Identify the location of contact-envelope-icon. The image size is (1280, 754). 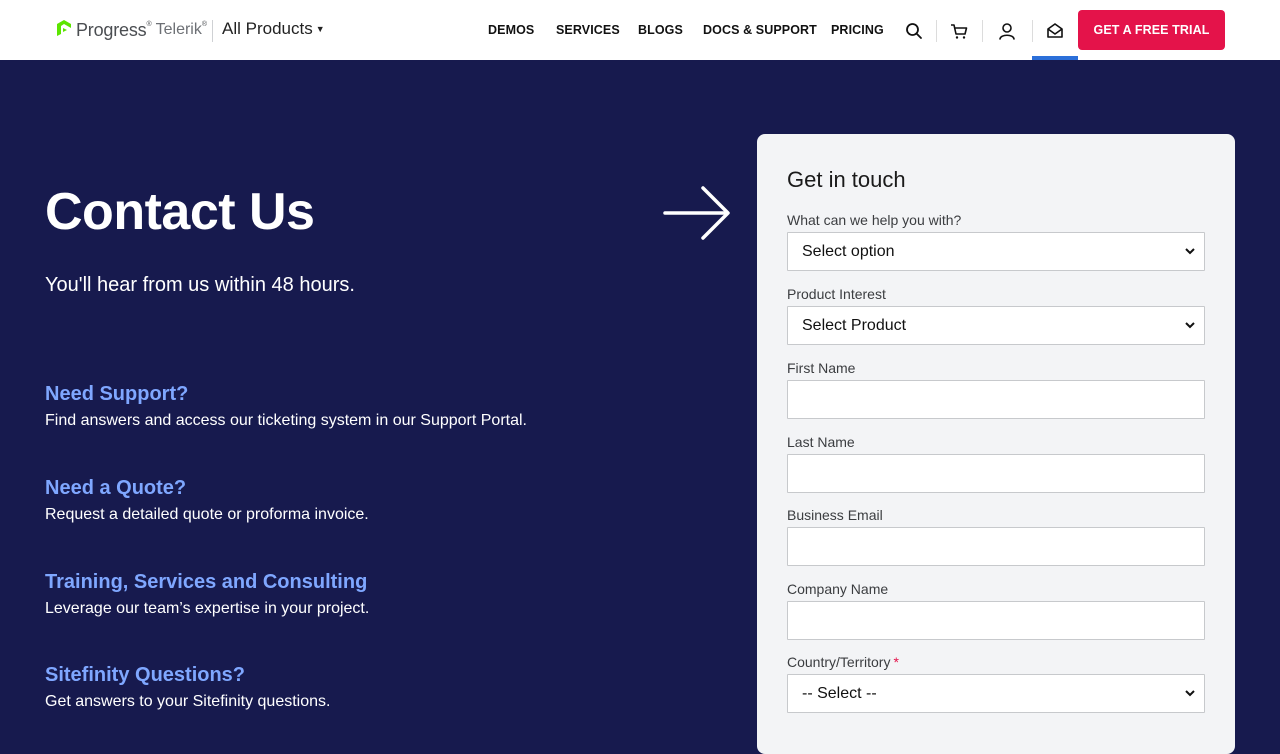
(1055, 31).